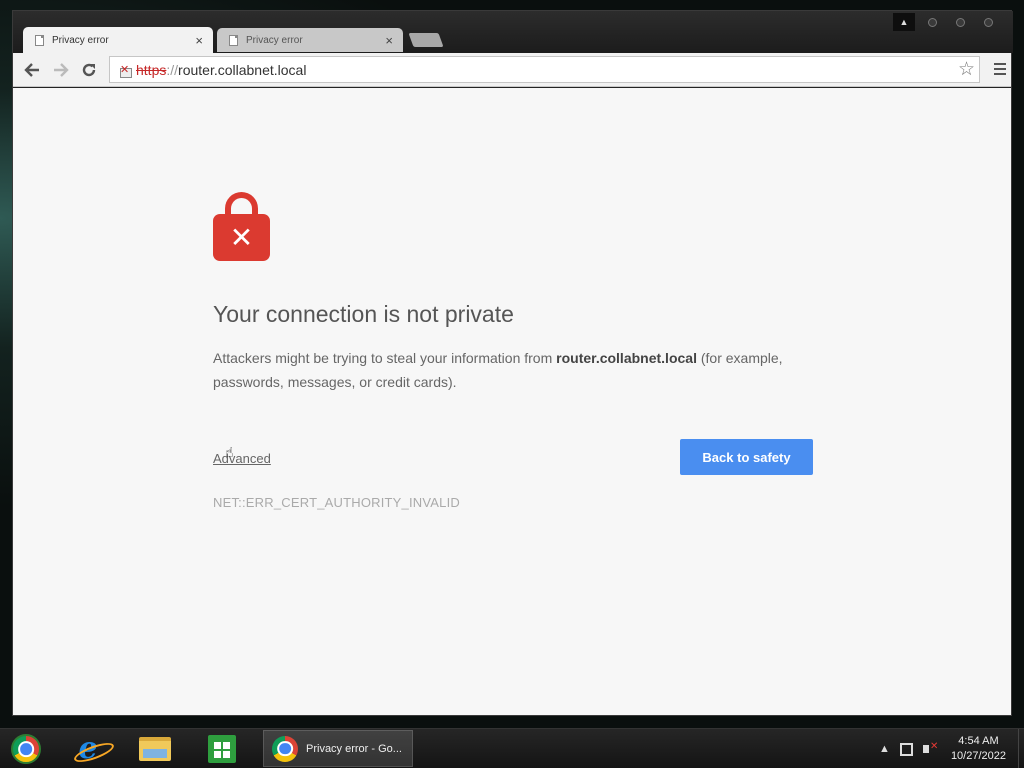  What do you see at coordinates (884, 749) in the screenshot?
I see `show-hidden-icons-icon: ▲` at bounding box center [884, 749].